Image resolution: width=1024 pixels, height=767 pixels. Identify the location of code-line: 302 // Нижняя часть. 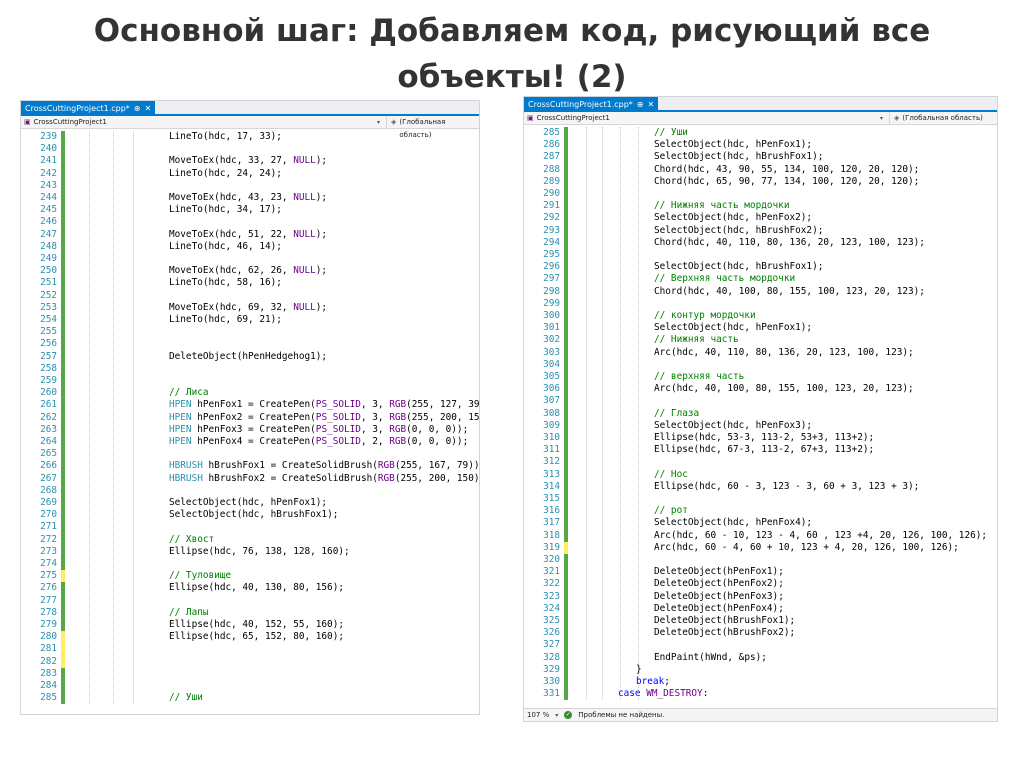
(760, 340).